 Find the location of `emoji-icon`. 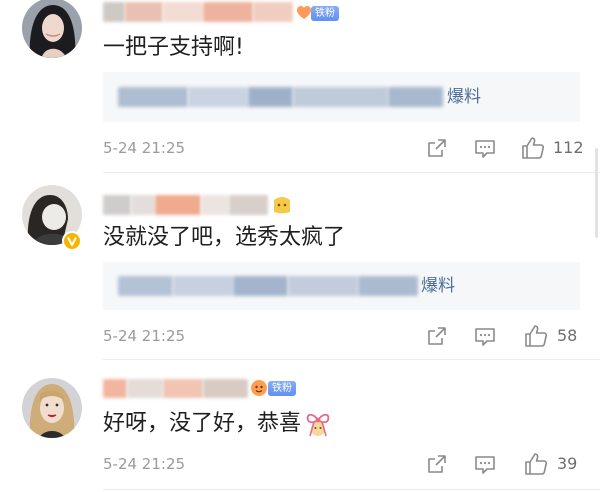

emoji-icon is located at coordinates (282, 205).